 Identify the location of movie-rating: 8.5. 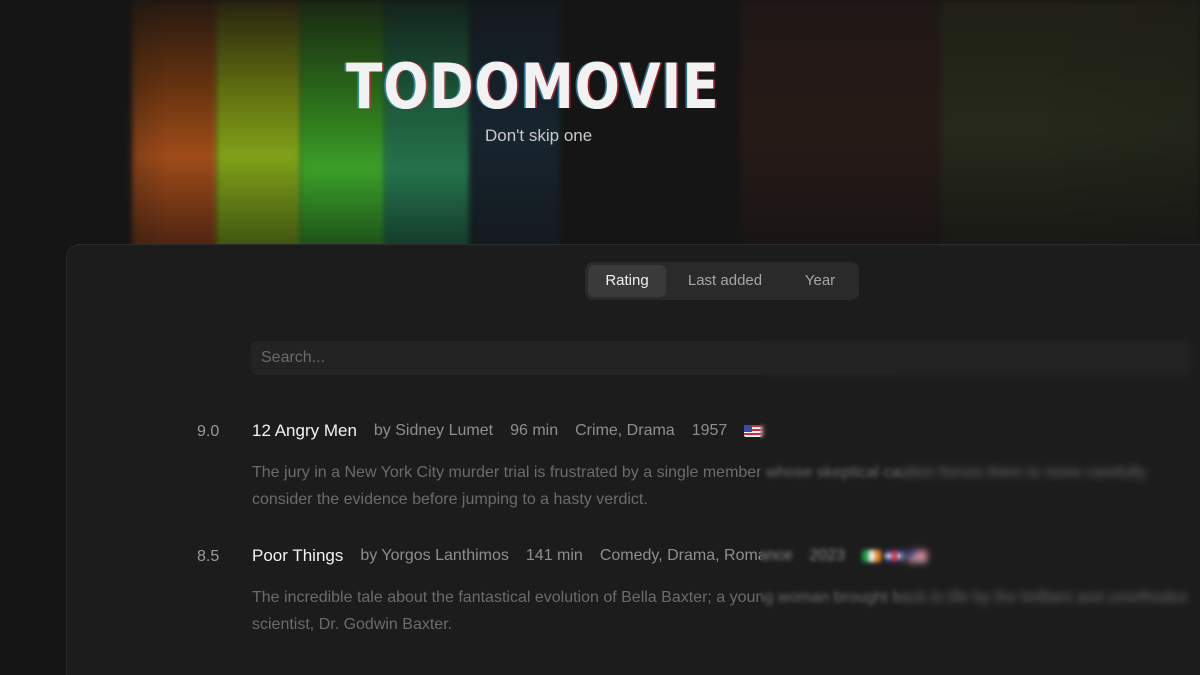
(208, 556).